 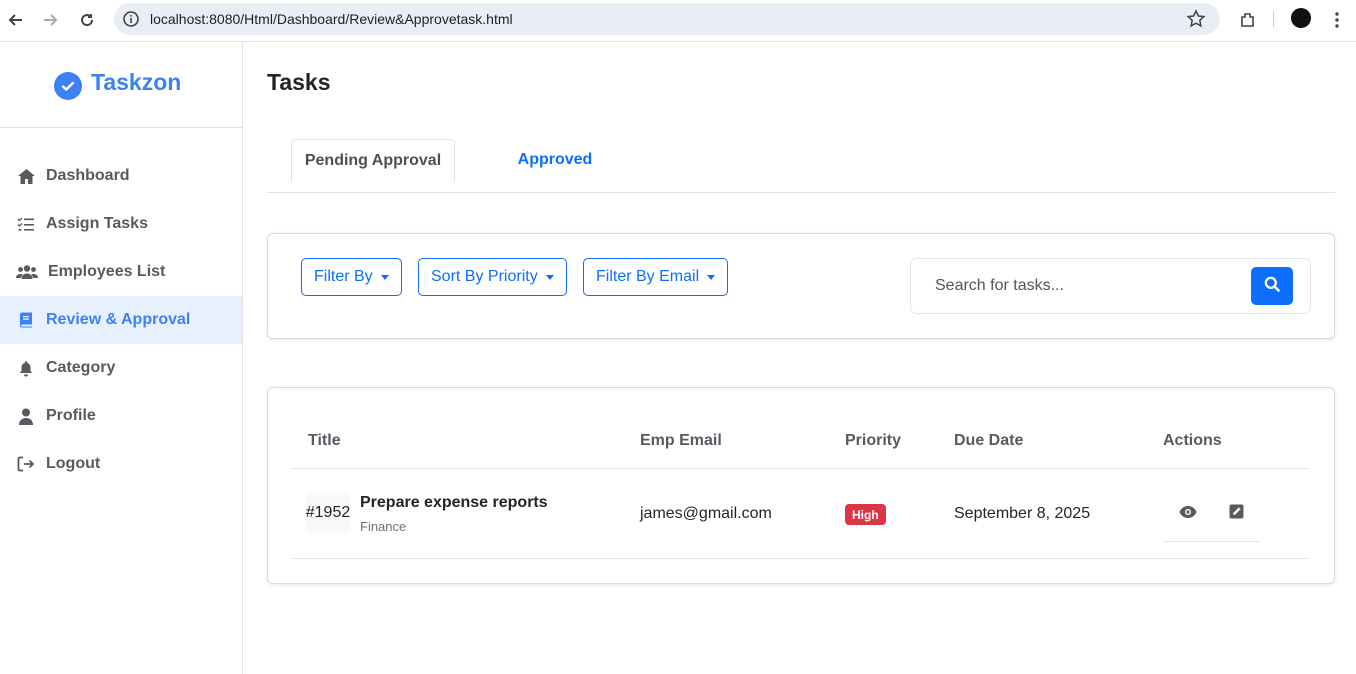 I want to click on task-category: Finance, so click(x=383, y=526).